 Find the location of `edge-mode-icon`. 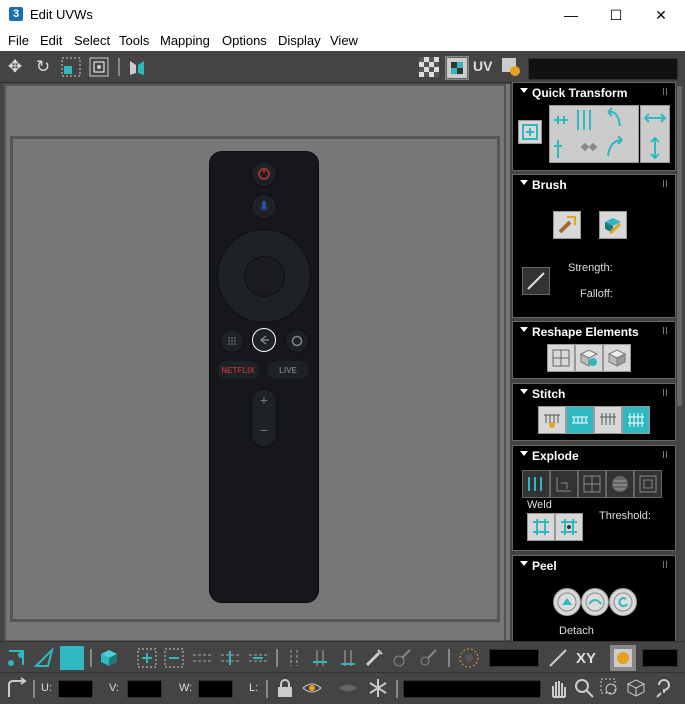

edge-mode-icon is located at coordinates (44, 658).